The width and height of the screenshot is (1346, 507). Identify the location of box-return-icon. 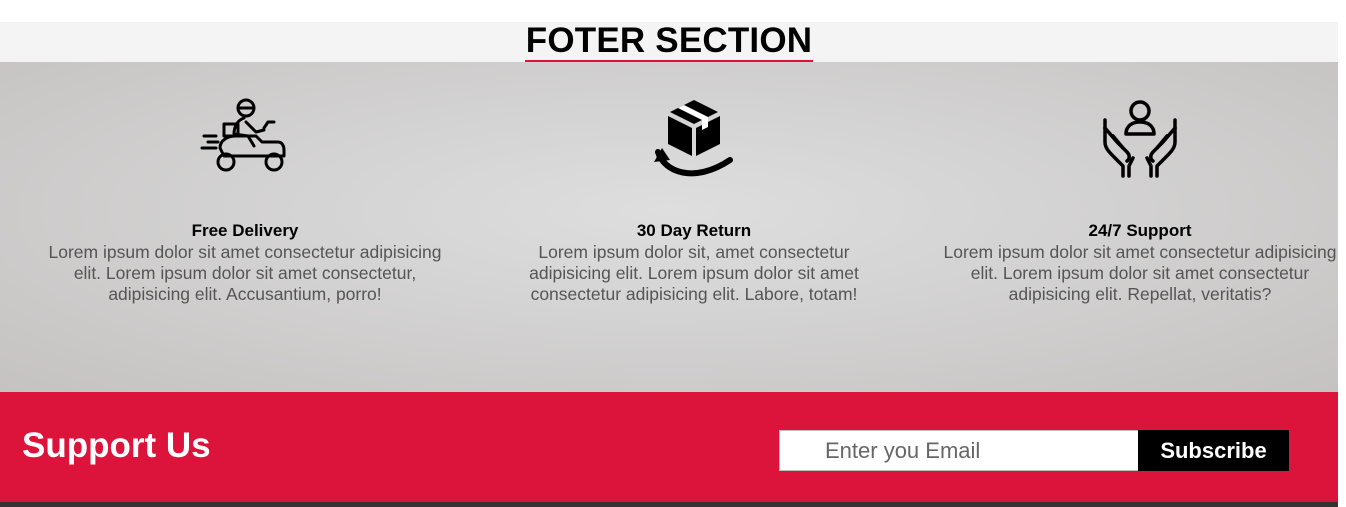
(694, 140).